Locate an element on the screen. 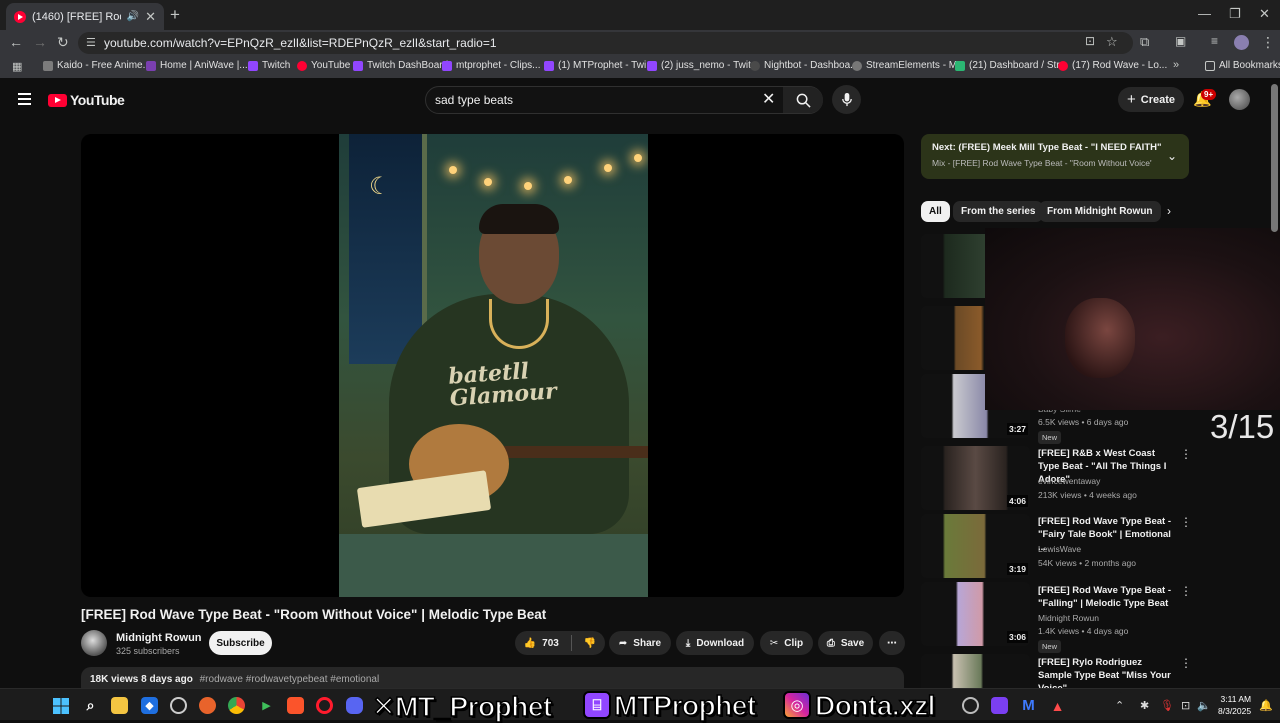 Image resolution: width=1280 pixels, height=723 pixels. voice-search-button is located at coordinates (846, 99).